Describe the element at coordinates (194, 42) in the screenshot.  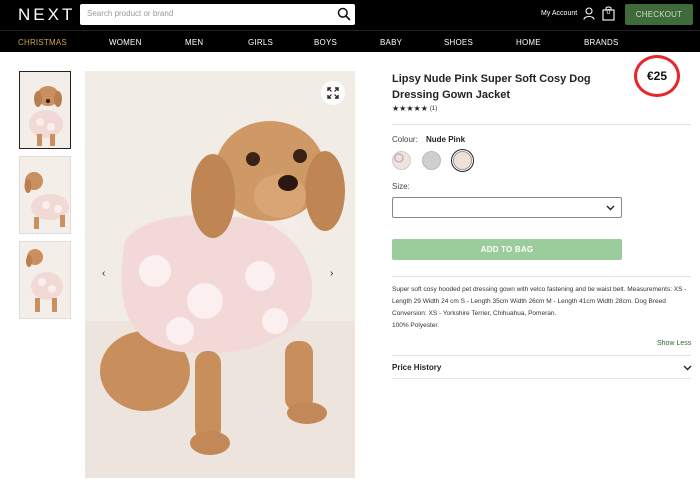
I see `nav-item-men: MEN` at that location.